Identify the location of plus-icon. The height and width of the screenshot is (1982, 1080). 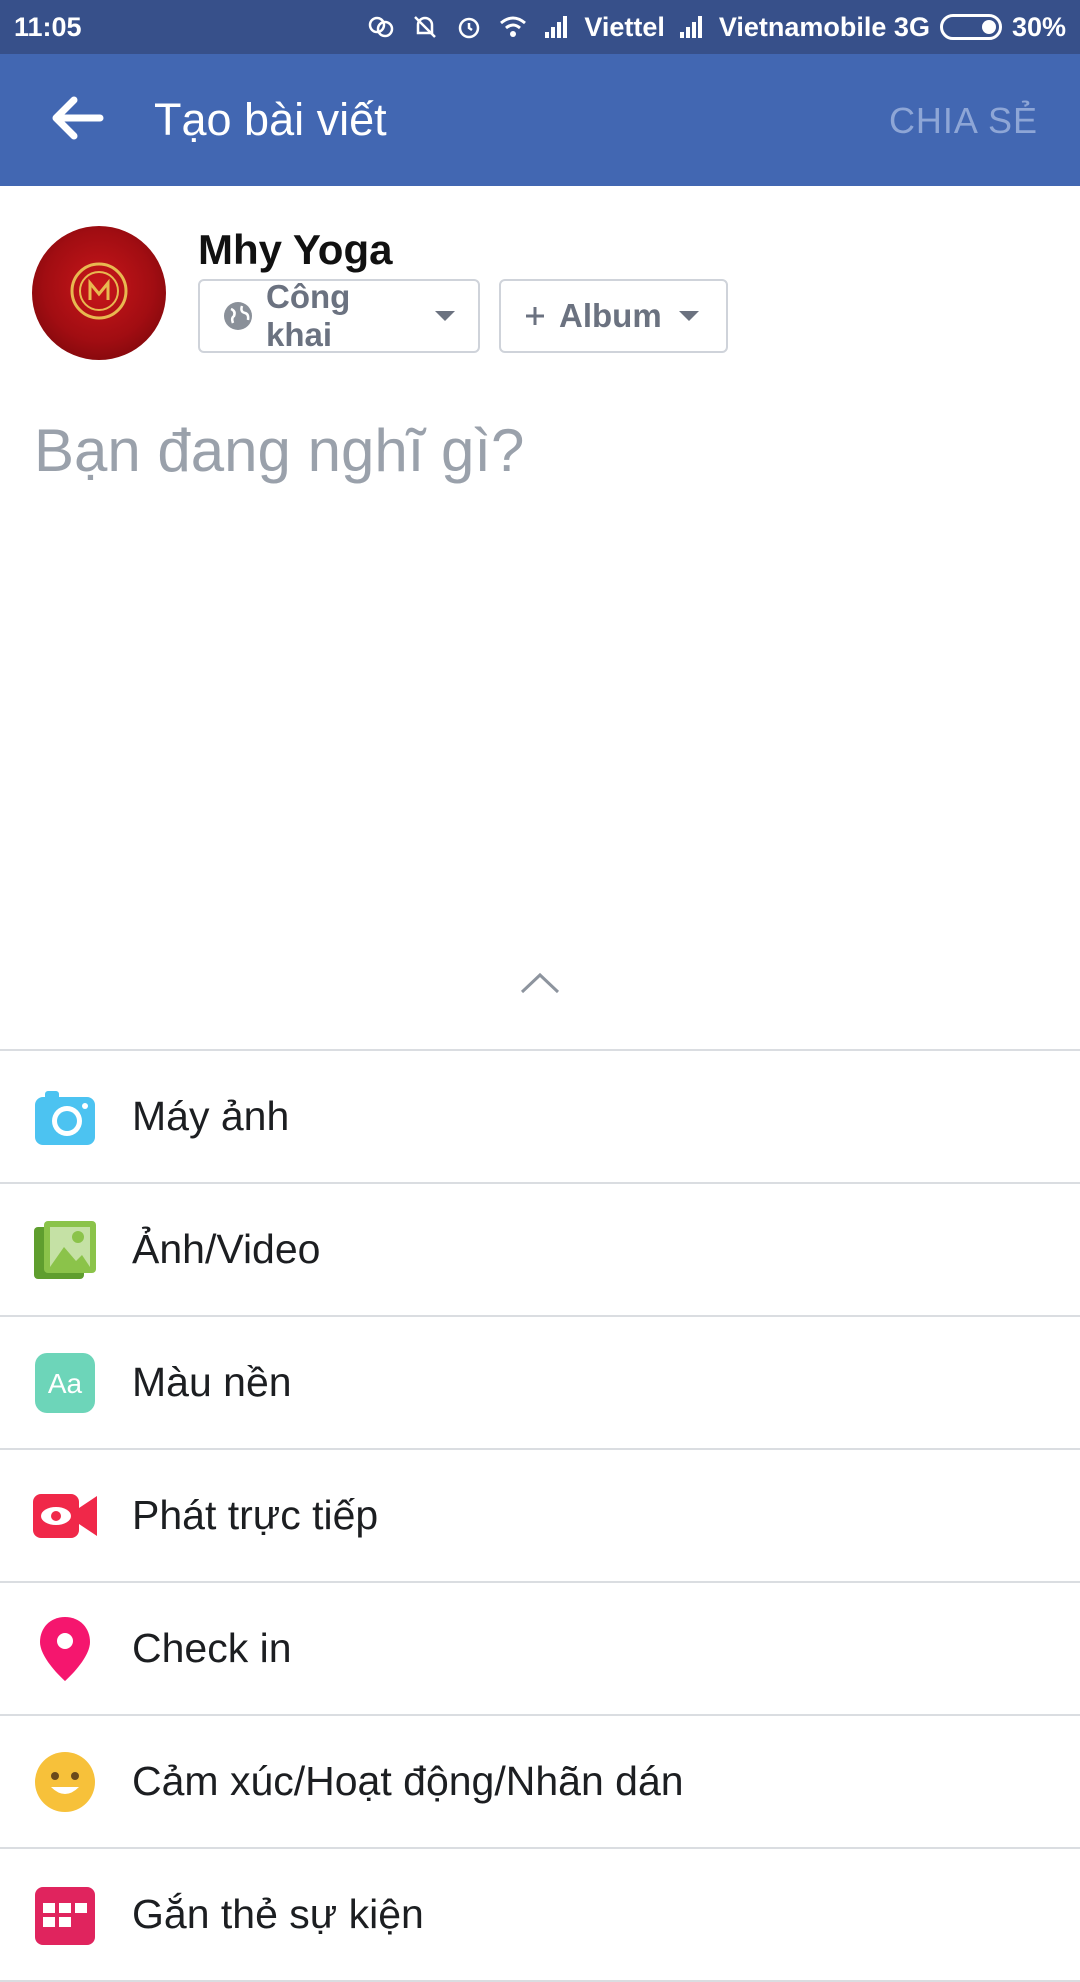
(535, 316).